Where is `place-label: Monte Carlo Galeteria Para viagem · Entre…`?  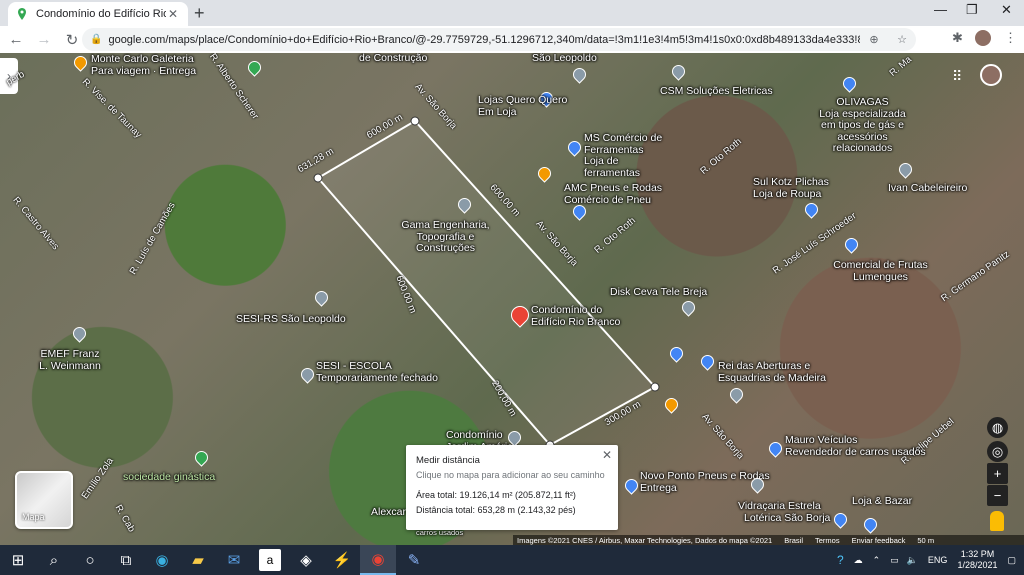 place-label: Monte Carlo Galeteria Para viagem · Entre… is located at coordinates (143, 65).